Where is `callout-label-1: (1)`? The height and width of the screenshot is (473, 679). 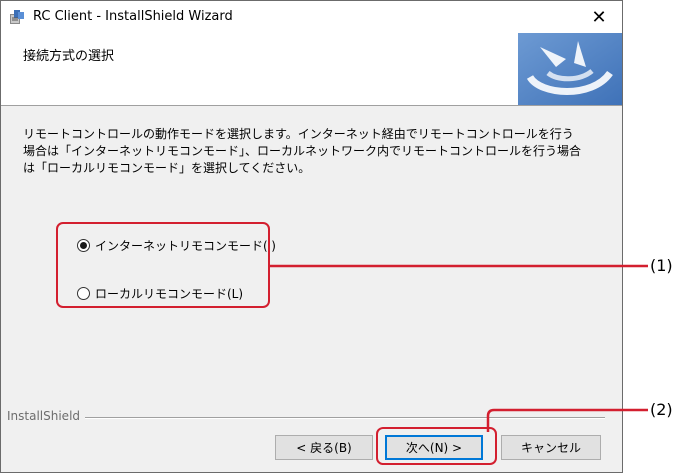 callout-label-1: (1) is located at coordinates (661, 265).